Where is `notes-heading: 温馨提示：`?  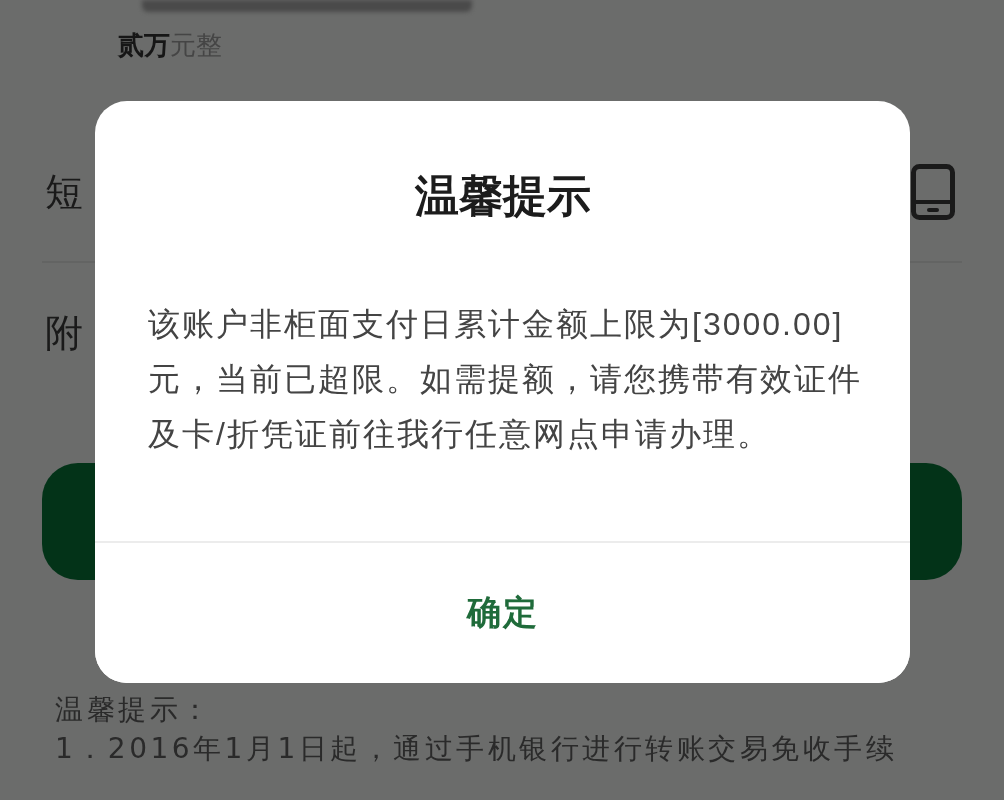 notes-heading: 温馨提示： is located at coordinates (134, 710).